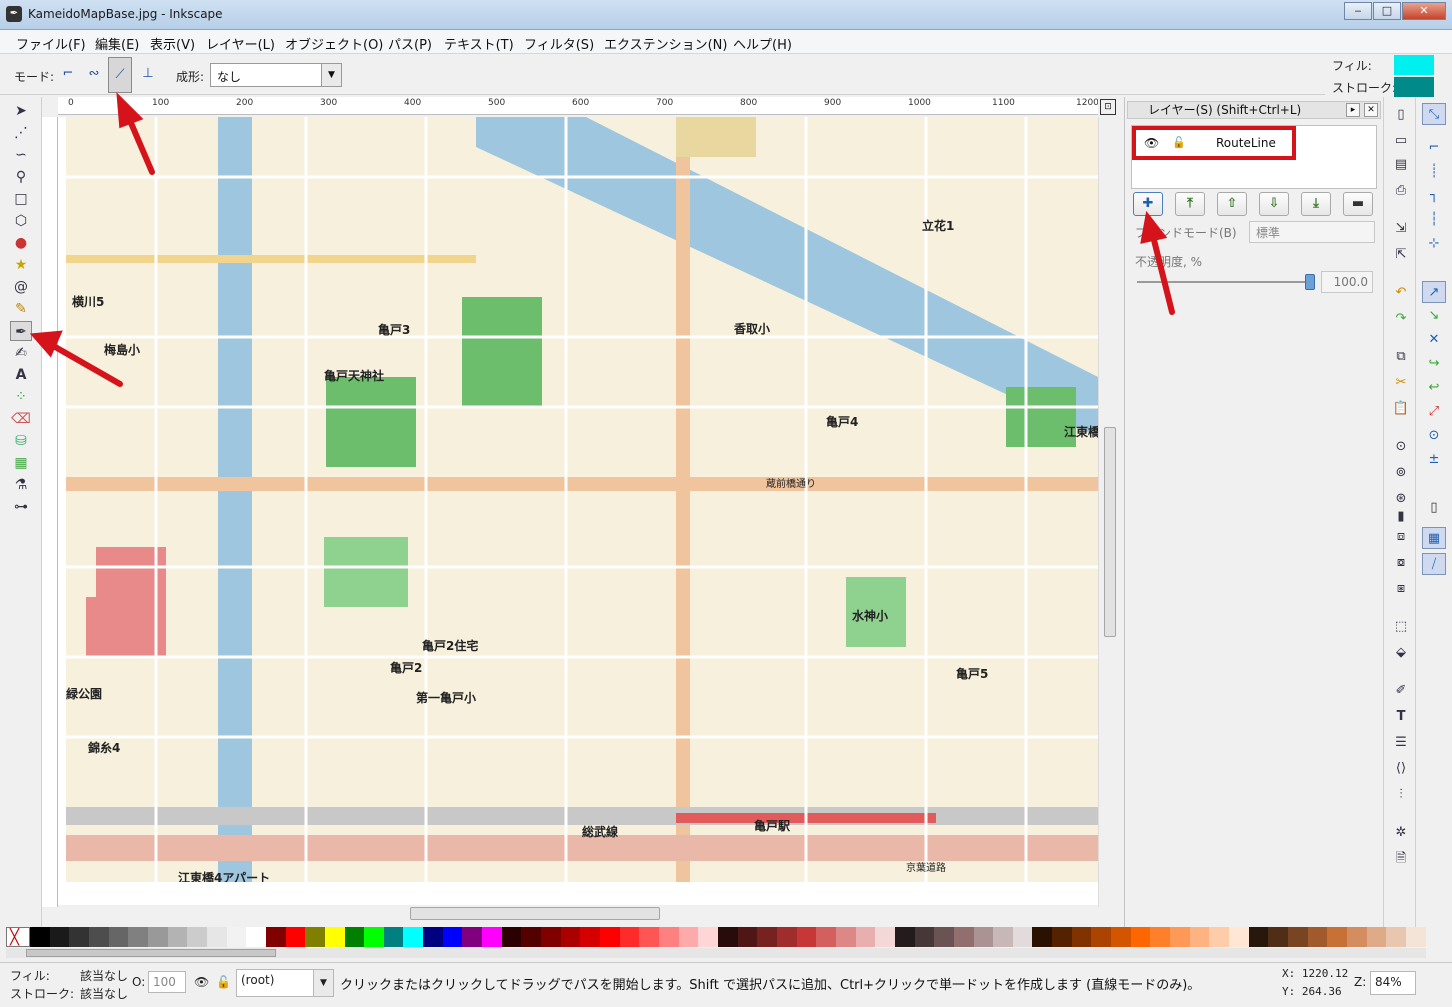 This screenshot has width=1452, height=1007. I want to click on snap-bbox-midpoint-icon: ┆, so click(1434, 220).